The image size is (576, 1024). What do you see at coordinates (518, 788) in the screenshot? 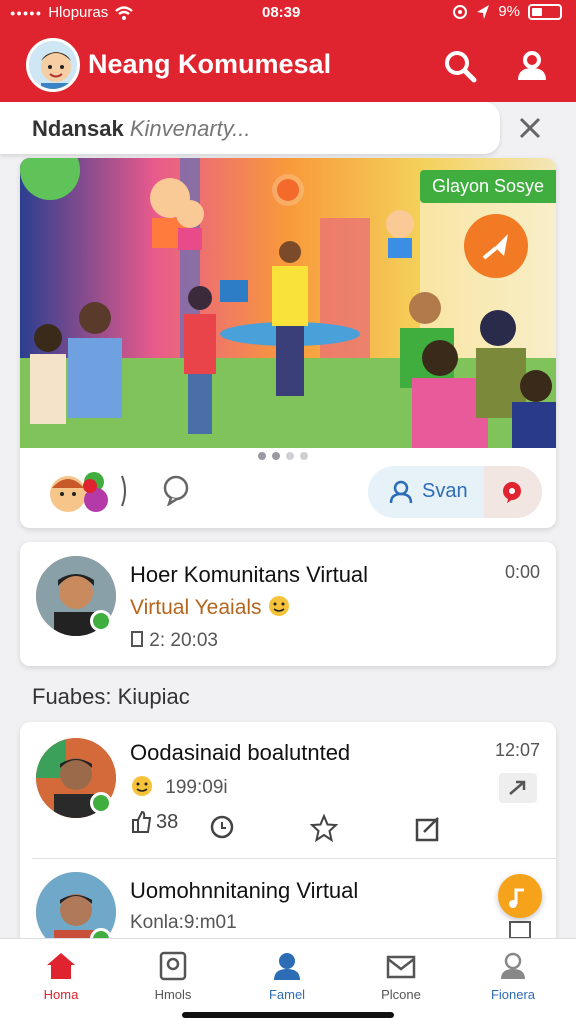
I see `share-icon` at bounding box center [518, 788].